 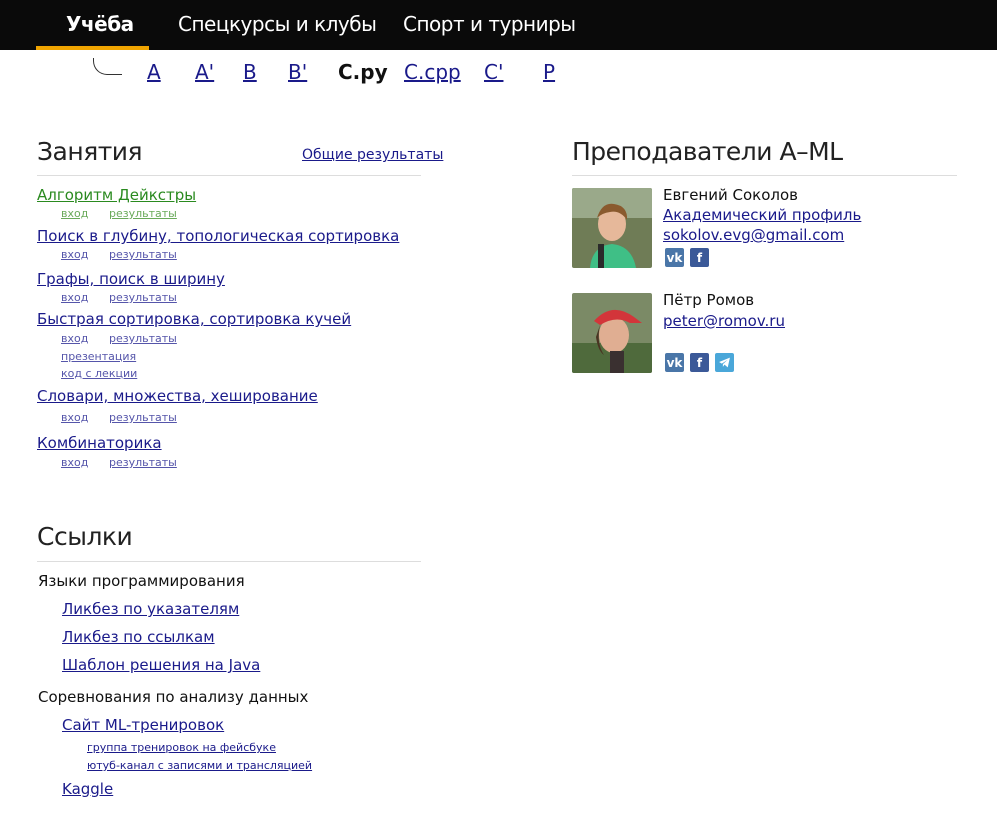 I want to click on links-group-heading: Соревнования по анализу данных, so click(x=173, y=697).